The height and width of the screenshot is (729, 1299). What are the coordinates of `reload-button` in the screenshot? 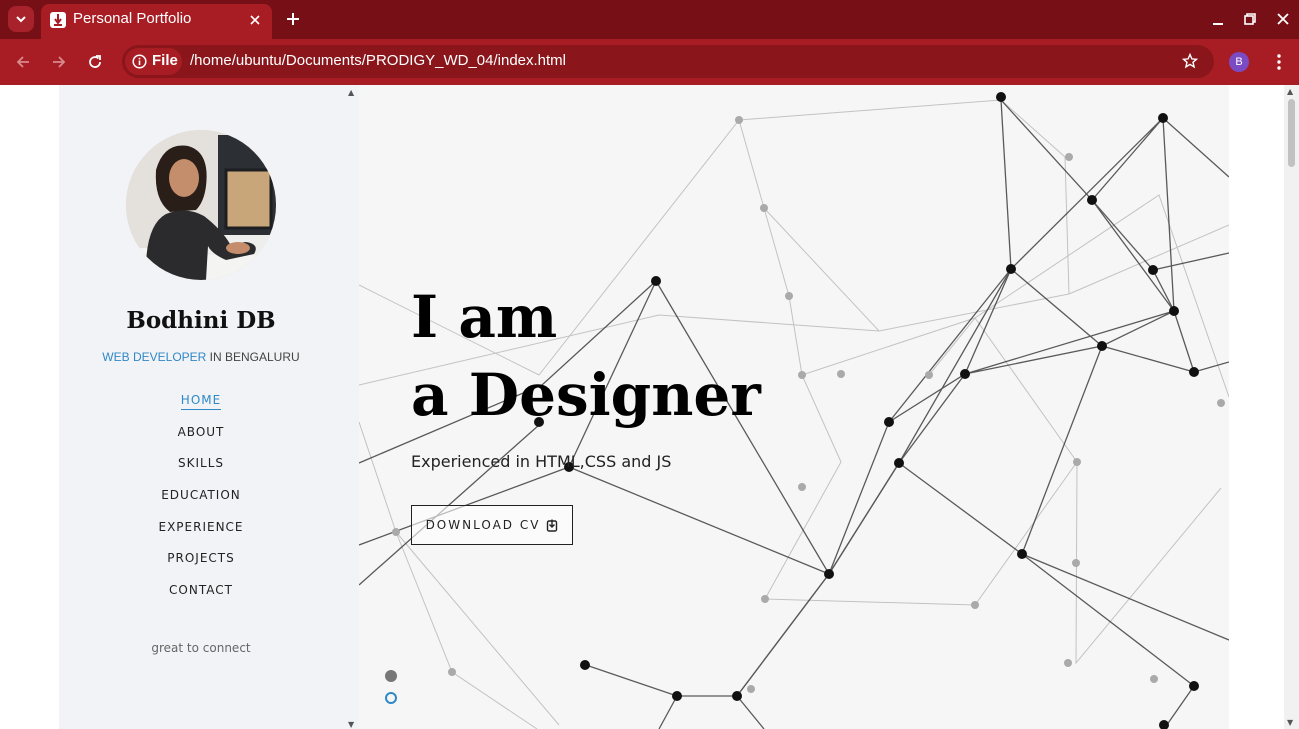 It's located at (95, 62).